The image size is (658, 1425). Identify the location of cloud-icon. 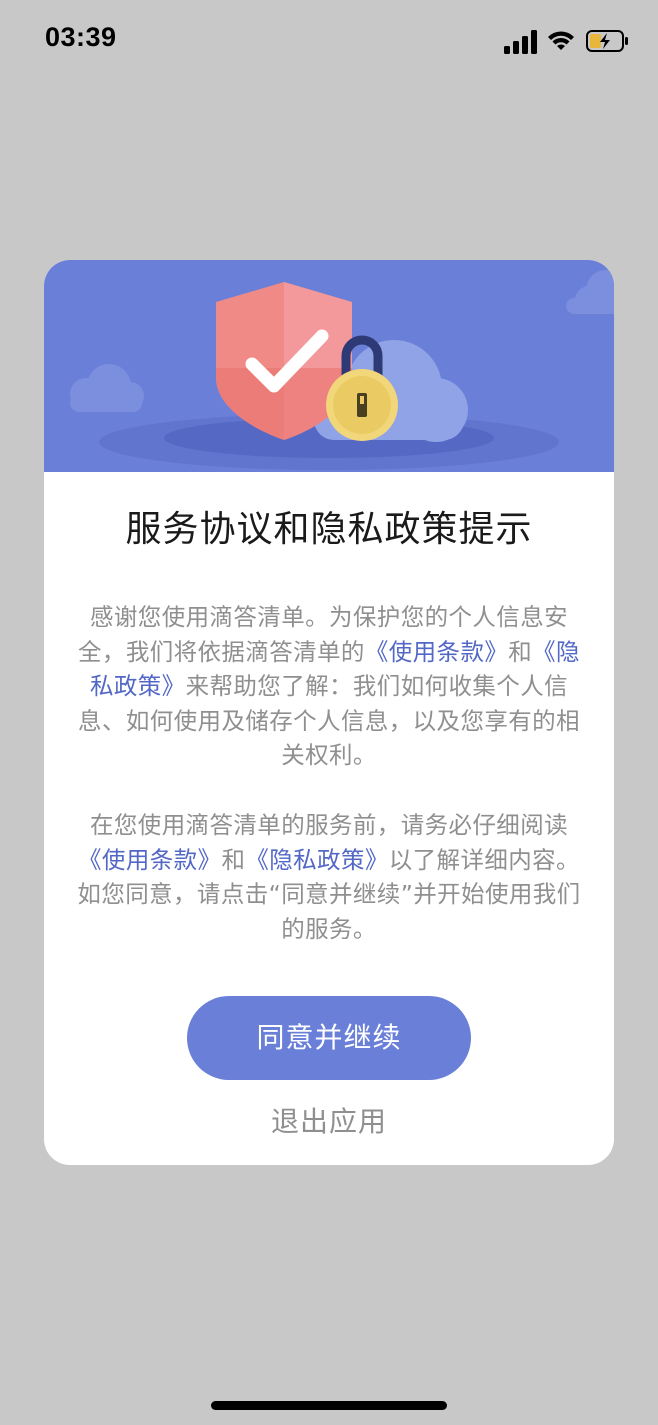
(107, 388).